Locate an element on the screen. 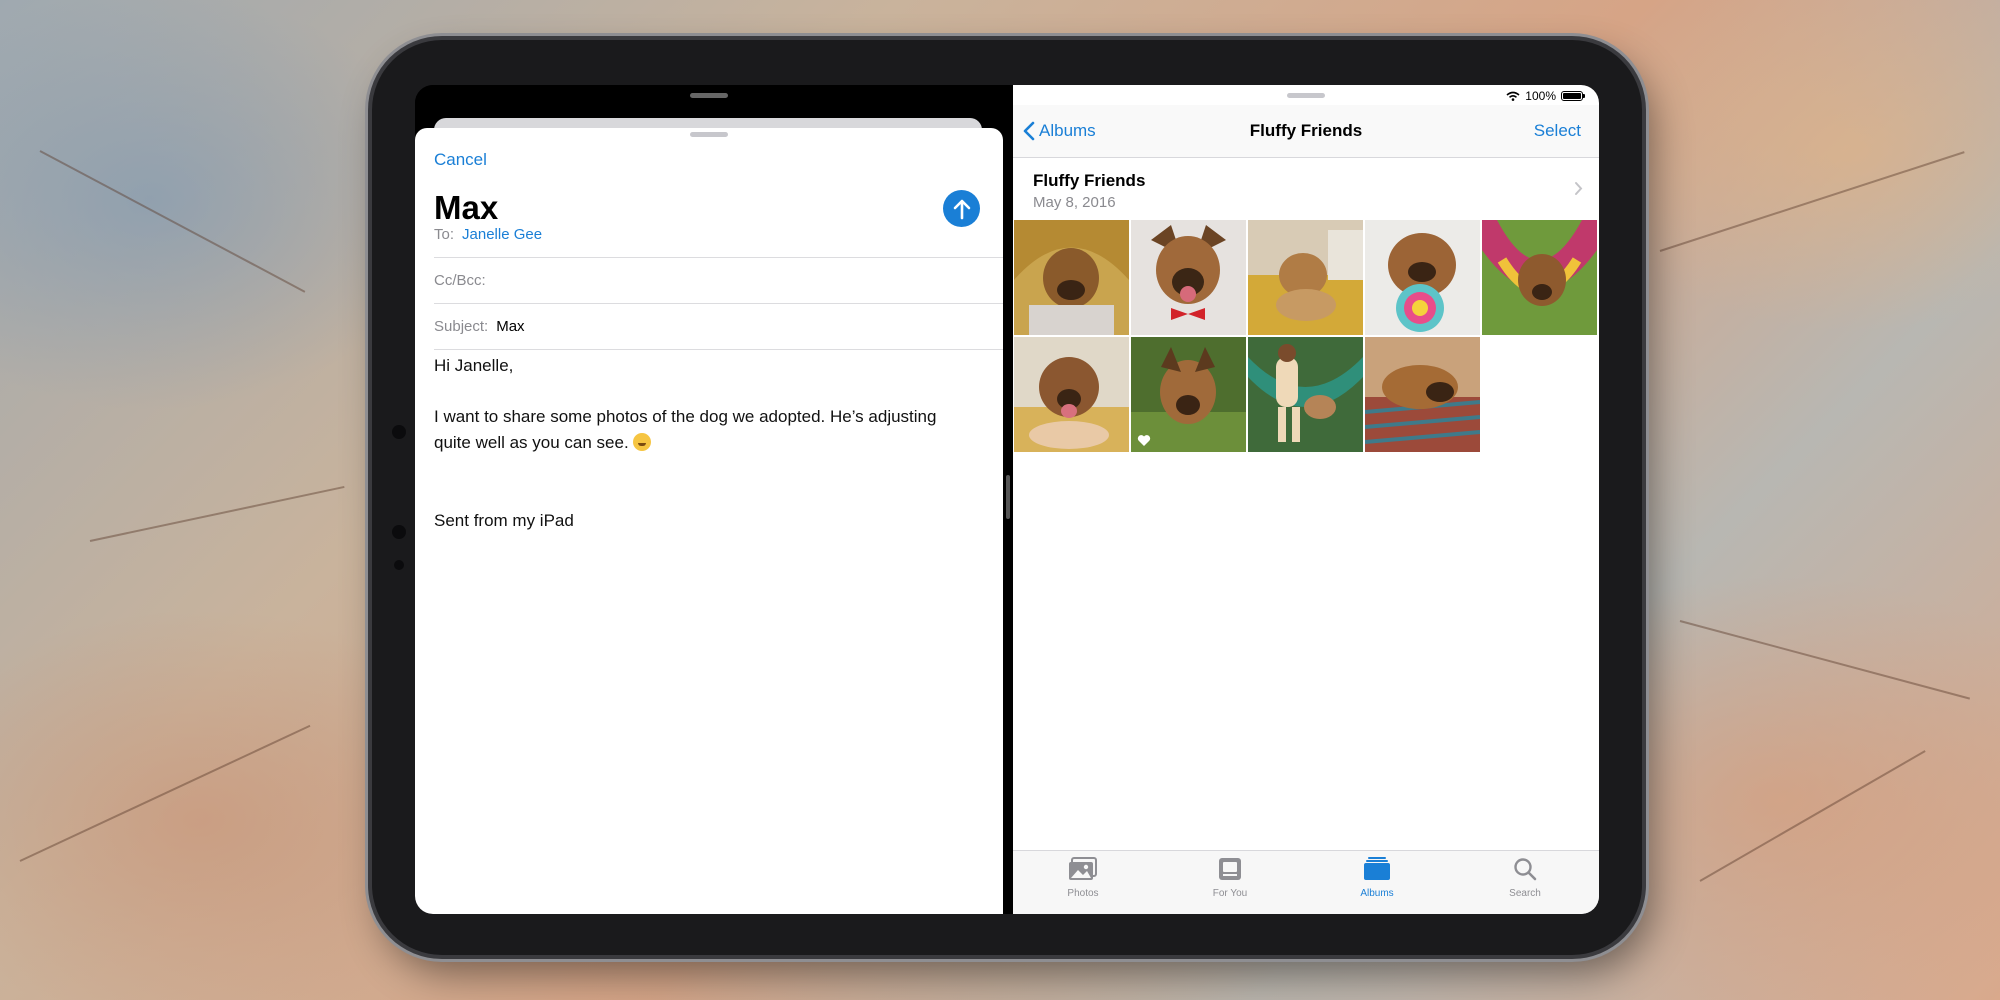 The width and height of the screenshot is (2000, 1000). tab-for-you-label: For You is located at coordinates (1230, 893).